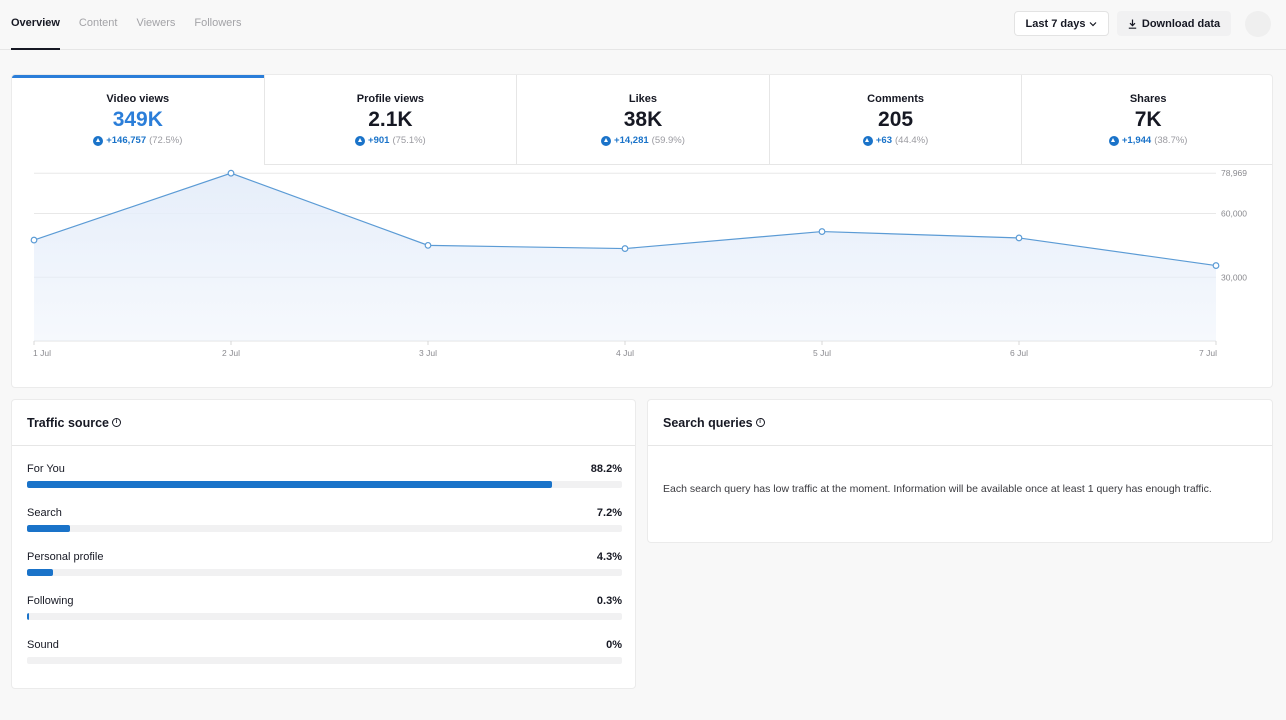 Image resolution: width=1286 pixels, height=720 pixels. What do you see at coordinates (390, 99) in the screenshot?
I see `metric-label: Profile views` at bounding box center [390, 99].